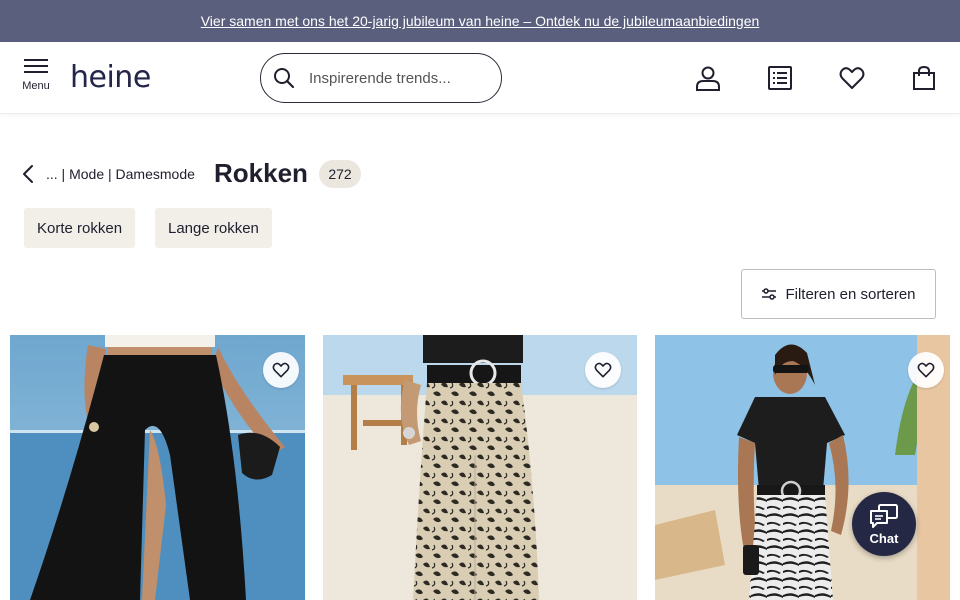  What do you see at coordinates (80, 228) in the screenshot?
I see `chip-korte-rokken: Korte rokken` at bounding box center [80, 228].